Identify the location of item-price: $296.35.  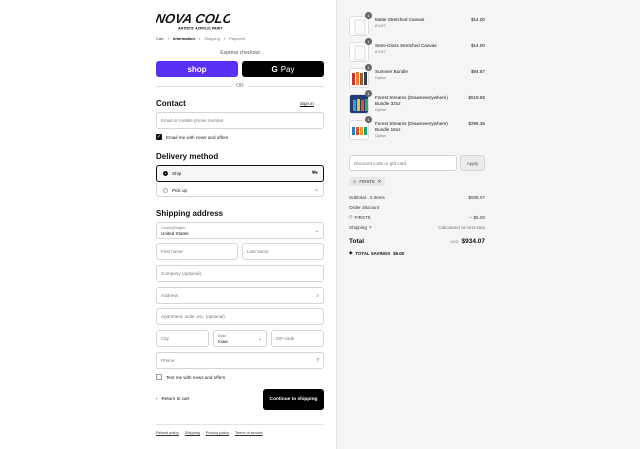
(476, 123).